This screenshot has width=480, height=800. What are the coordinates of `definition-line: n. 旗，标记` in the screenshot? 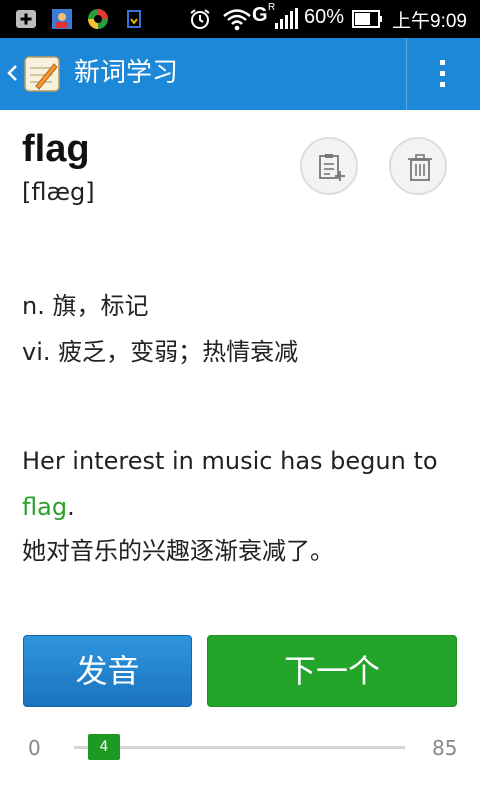 It's located at (85, 306).